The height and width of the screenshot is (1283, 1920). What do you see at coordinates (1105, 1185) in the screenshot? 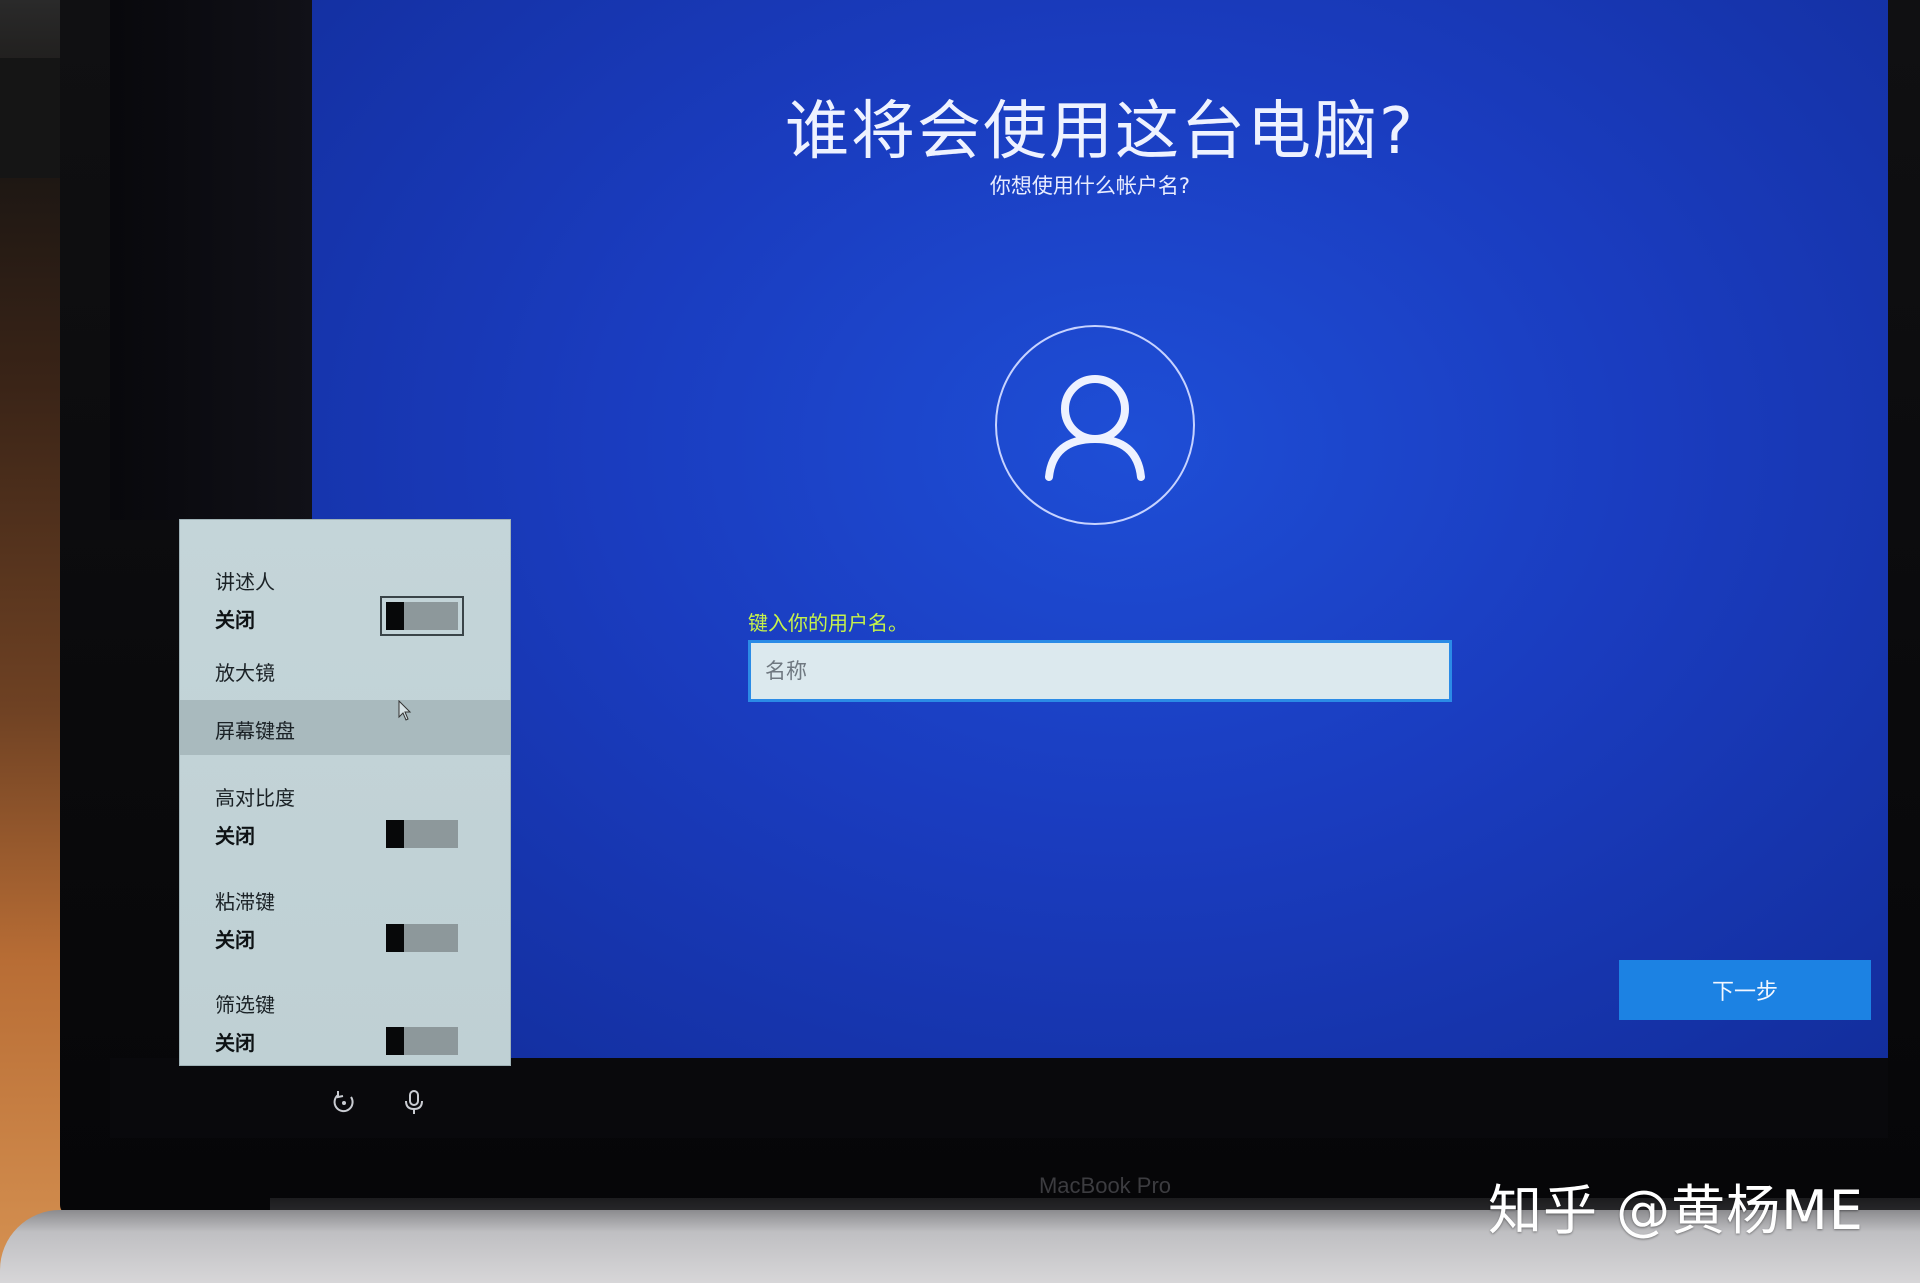
I see `device-label: MacBook Pro` at bounding box center [1105, 1185].